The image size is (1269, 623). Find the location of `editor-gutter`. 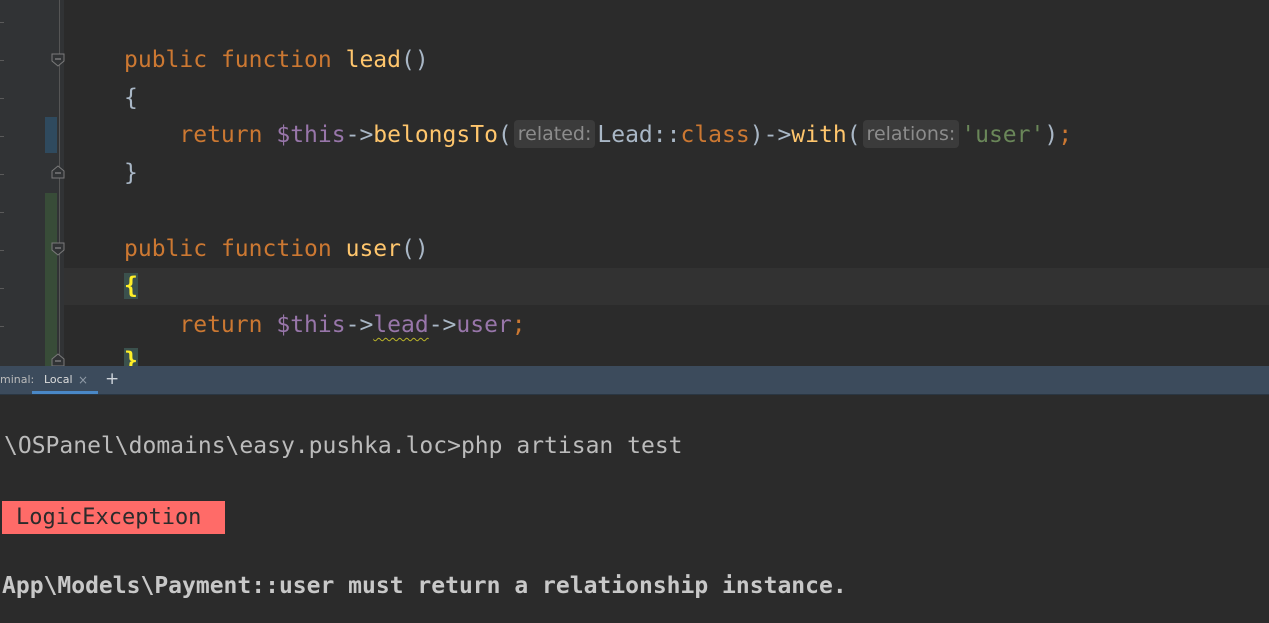

editor-gutter is located at coordinates (33, 183).